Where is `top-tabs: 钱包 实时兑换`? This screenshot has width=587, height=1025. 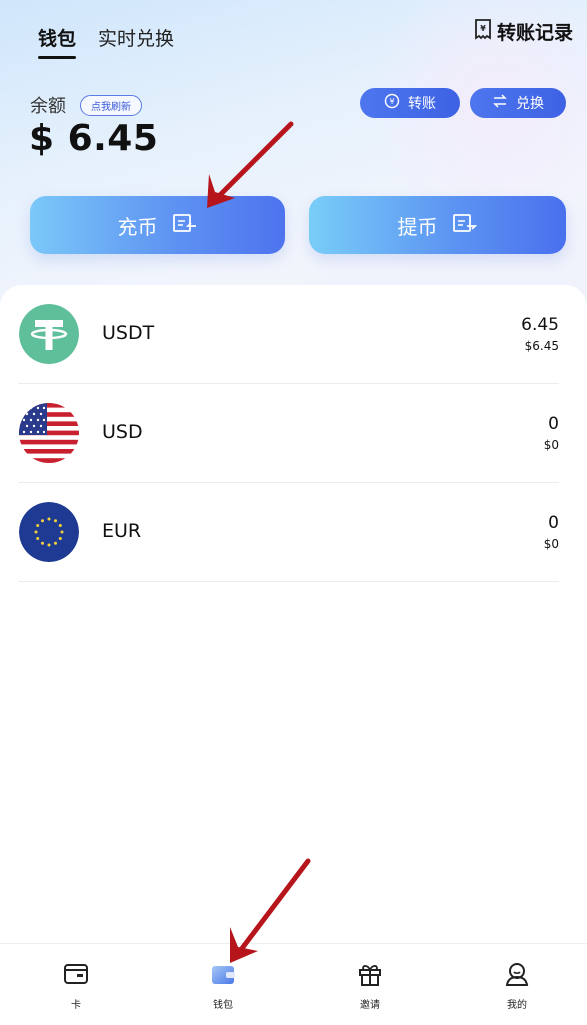 top-tabs: 钱包 实时兑换 is located at coordinates (106, 41).